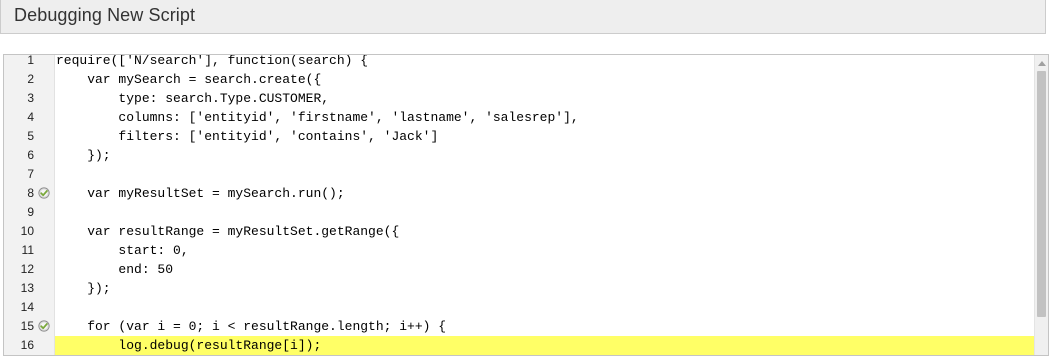 Image resolution: width=1052 pixels, height=360 pixels. Describe the element at coordinates (544, 250) in the screenshot. I see `code-cell: start: 0,` at that location.